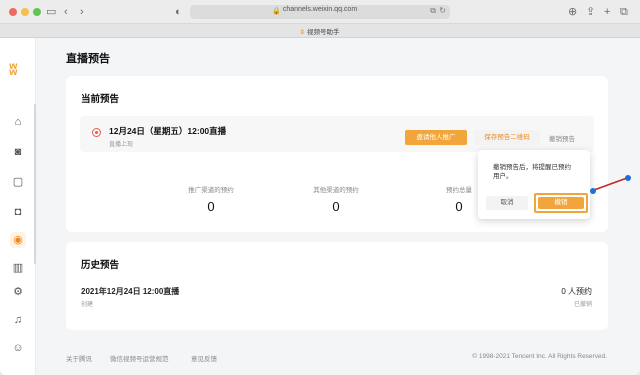 Image resolution: width=640 pixels, height=375 pixels. Describe the element at coordinates (18, 212) in the screenshot. I see `bag-icon: ◘` at that location.